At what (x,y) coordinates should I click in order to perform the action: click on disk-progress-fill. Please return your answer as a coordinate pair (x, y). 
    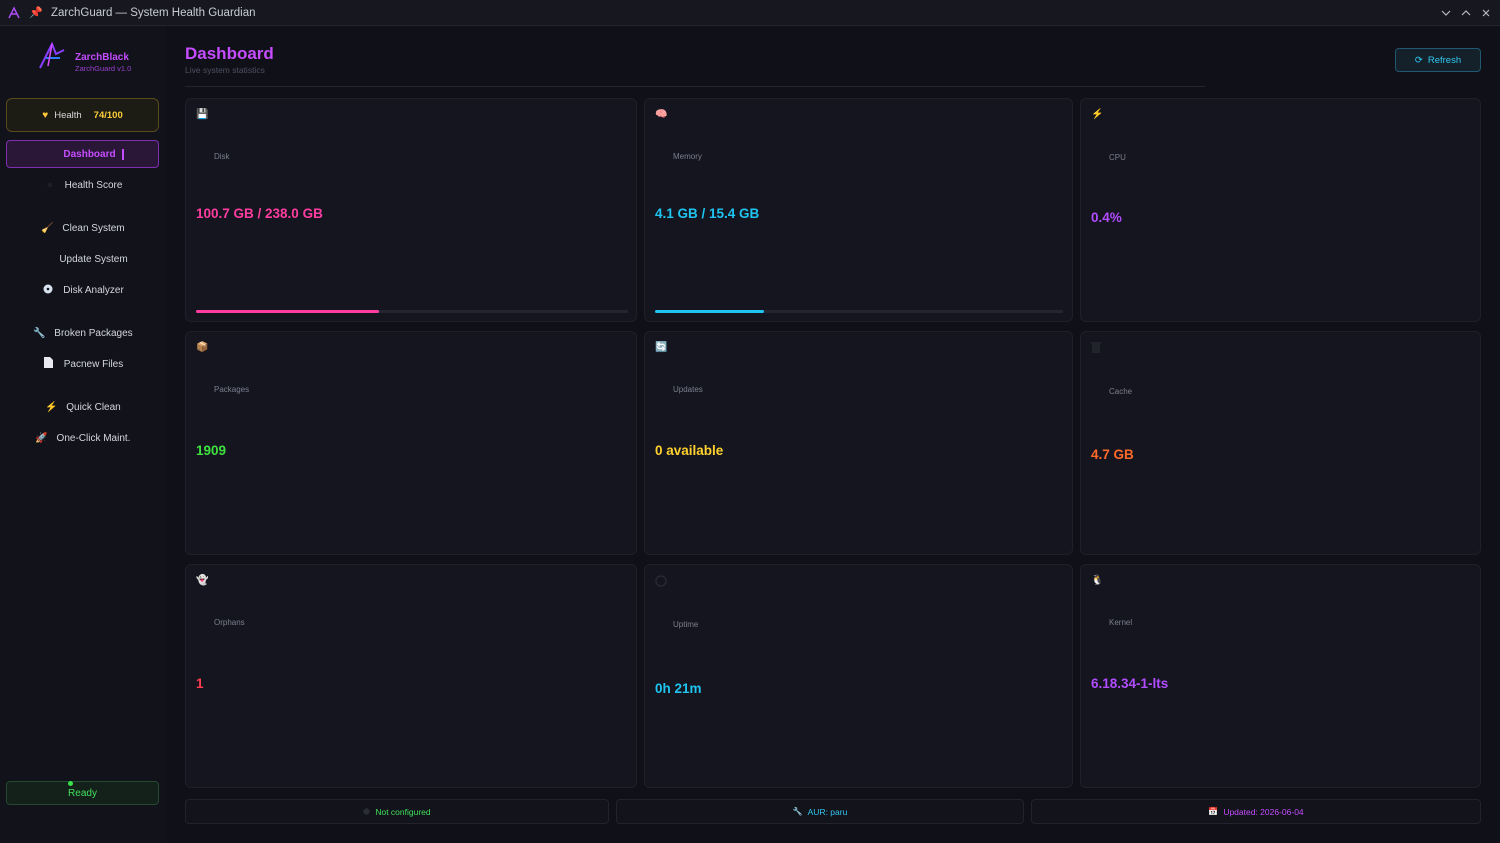
    Looking at the image, I should click on (287, 311).